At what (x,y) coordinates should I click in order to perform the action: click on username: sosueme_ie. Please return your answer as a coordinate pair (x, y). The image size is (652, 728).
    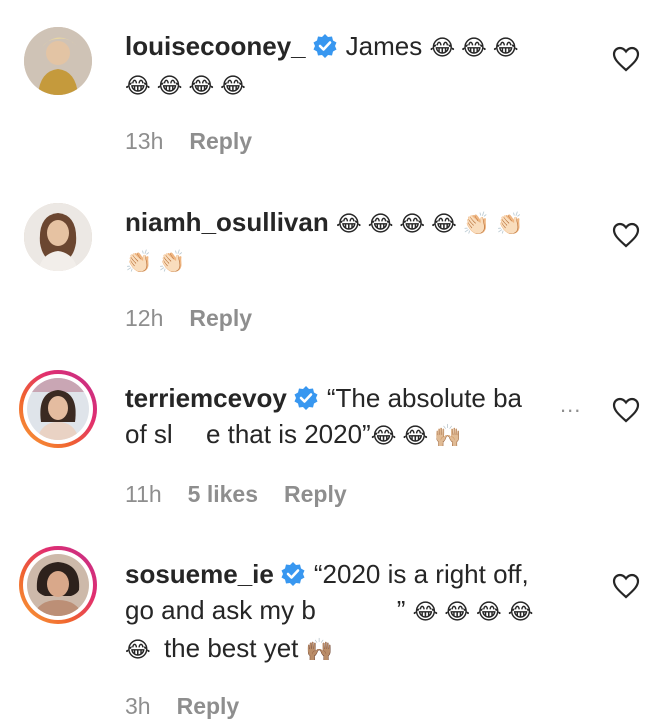
    Looking at the image, I should click on (199, 574).